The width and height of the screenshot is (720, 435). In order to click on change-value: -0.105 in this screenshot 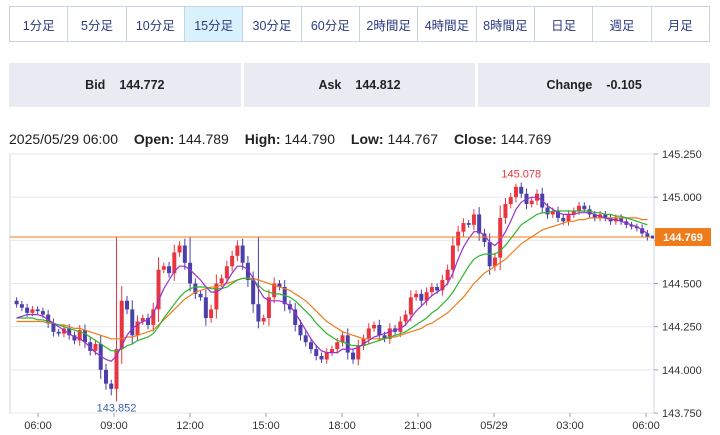, I will do `click(624, 85)`.